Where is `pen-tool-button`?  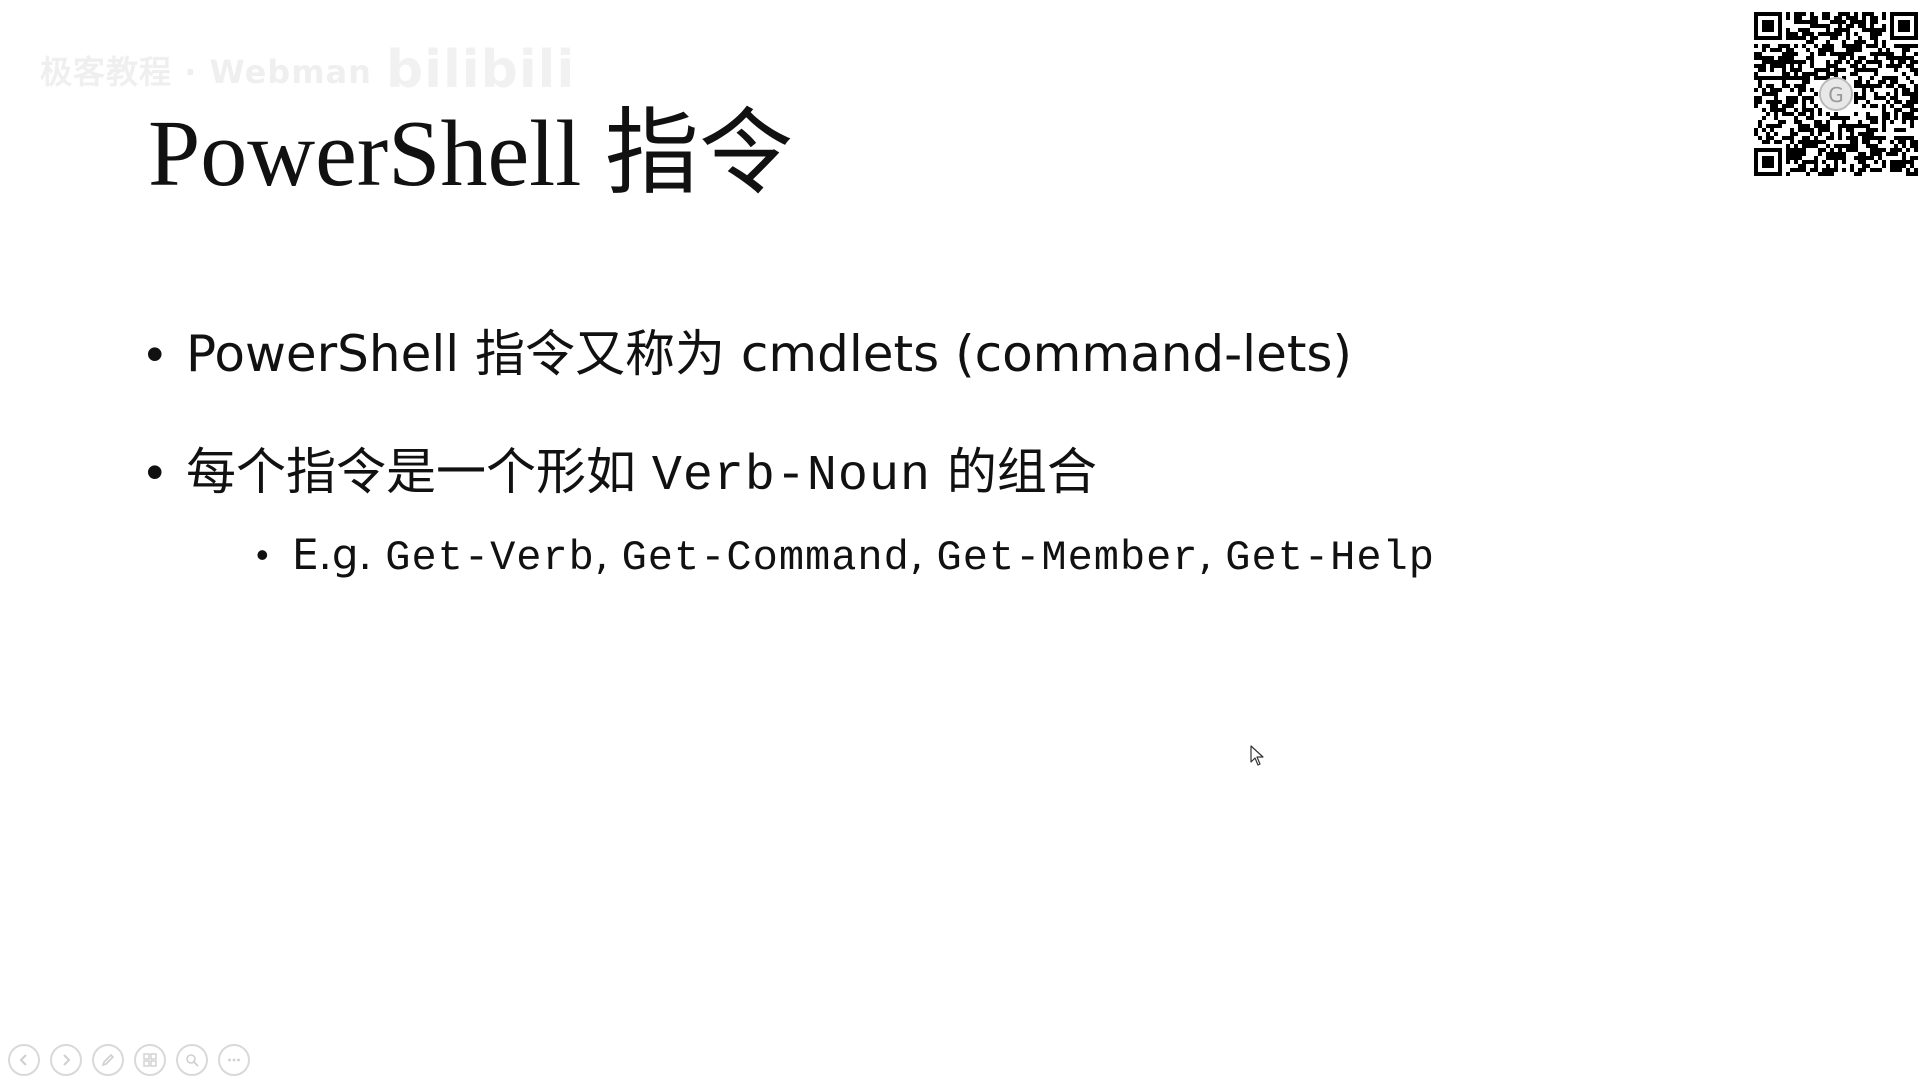
pen-tool-button is located at coordinates (108, 1060).